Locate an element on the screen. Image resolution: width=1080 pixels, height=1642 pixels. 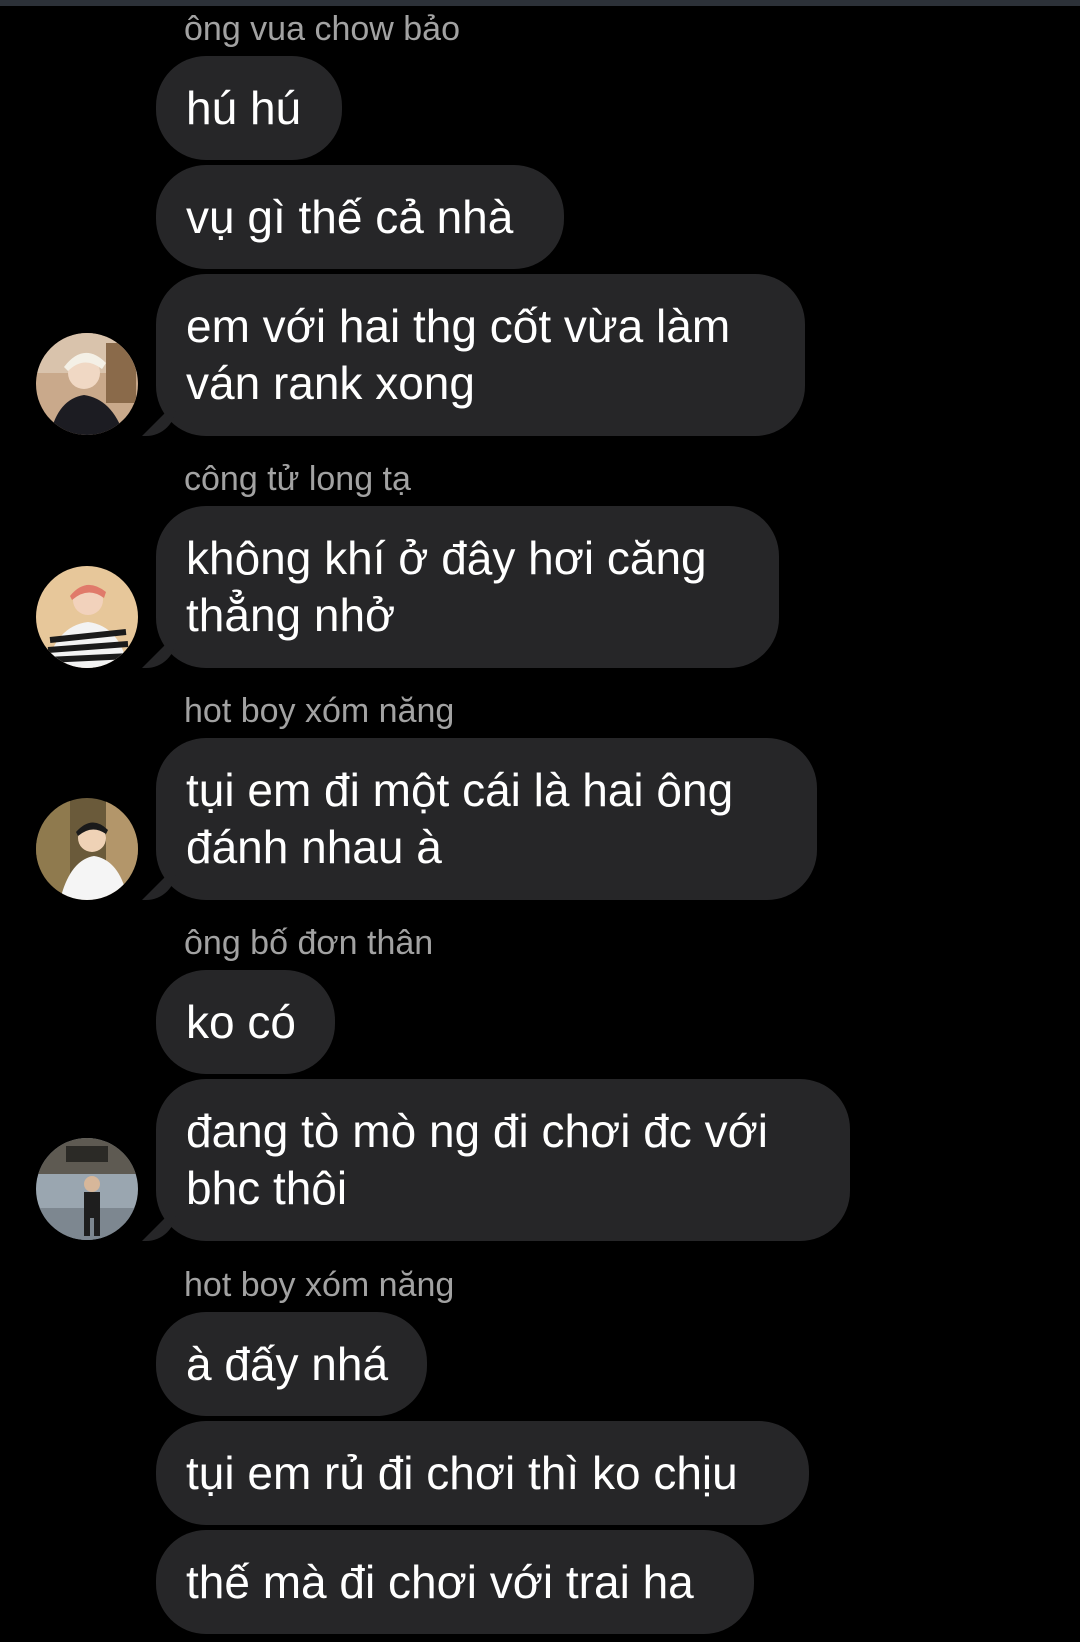
message-text: không khí ở đây hơi căng thẳng nhở is located at coordinates (446, 586).